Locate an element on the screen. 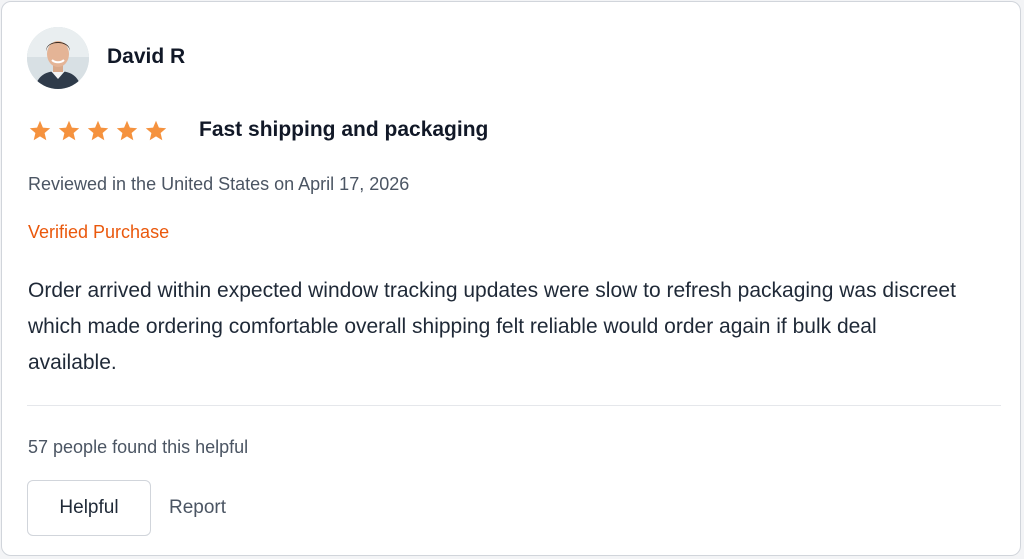  helpful-count: 57 people found this helpful is located at coordinates (138, 447).